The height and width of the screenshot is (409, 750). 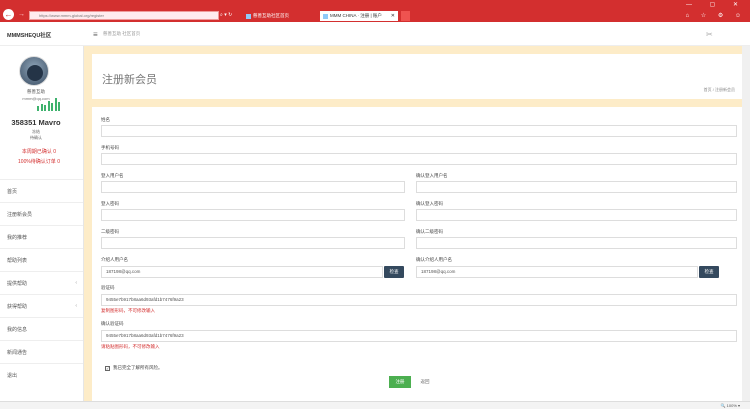 I want to click on back-button: ←, so click(x=8, y=14).